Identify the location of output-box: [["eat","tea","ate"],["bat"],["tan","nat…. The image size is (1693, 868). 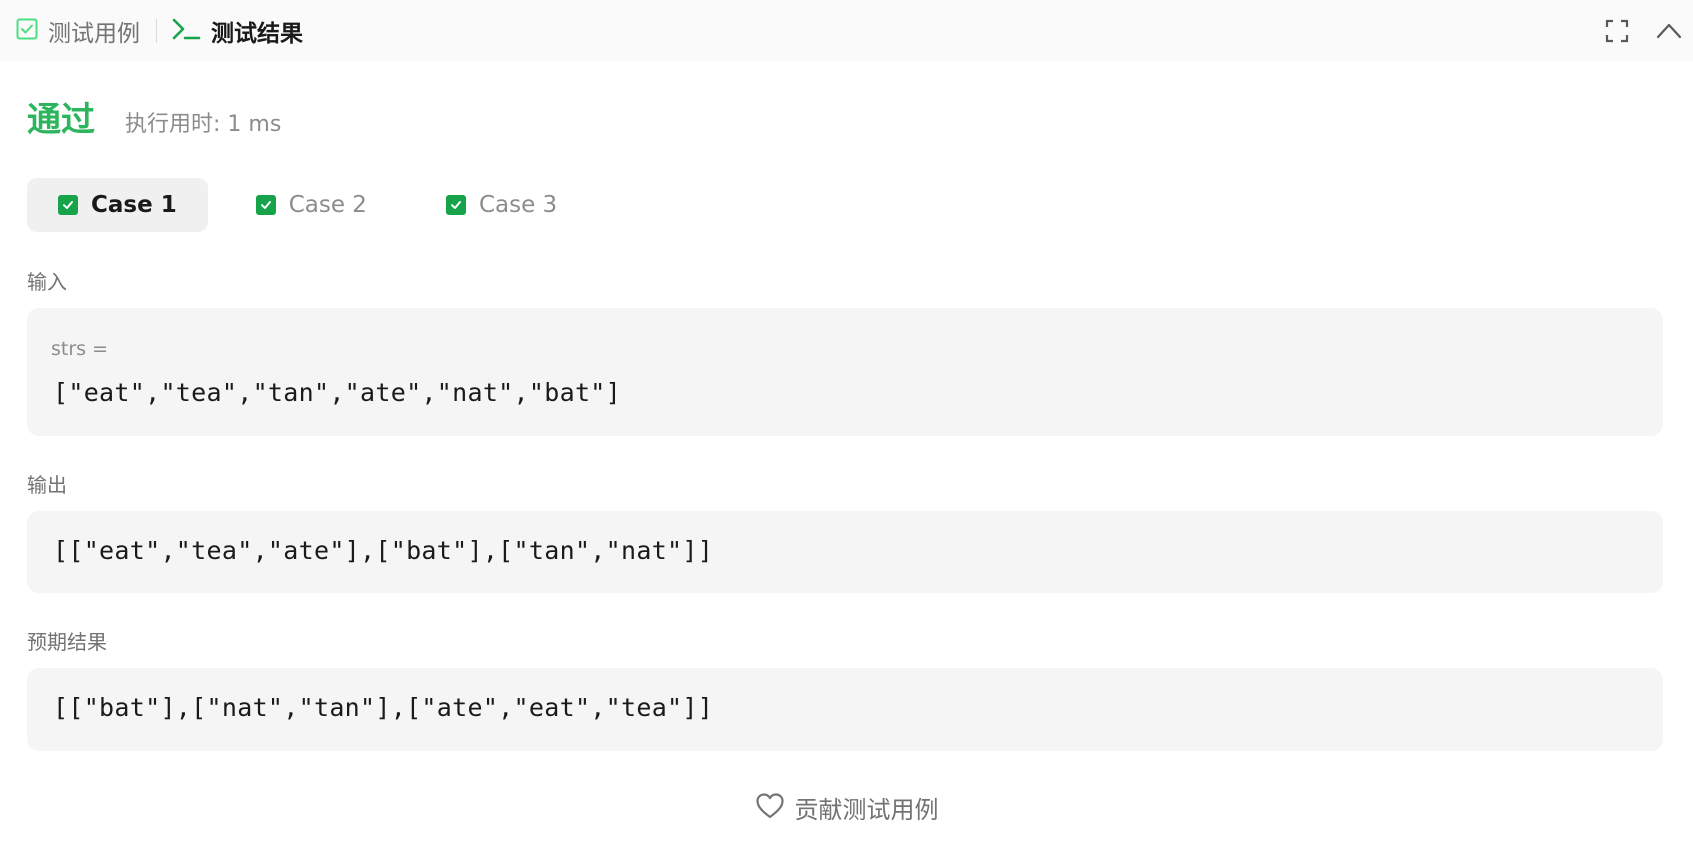
(845, 552).